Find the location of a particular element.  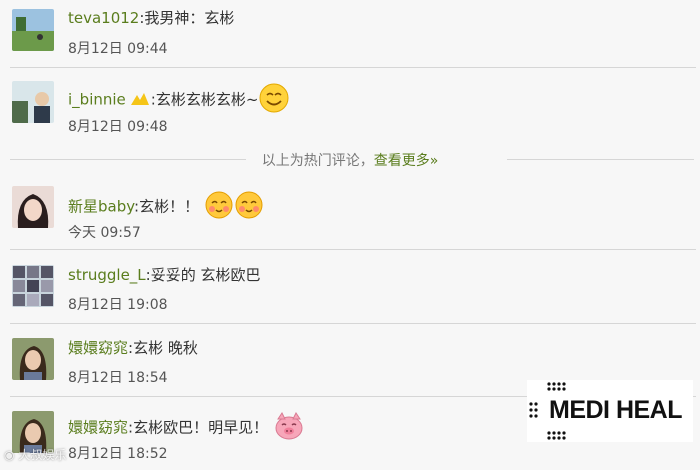

hot-comments-separator: 以上为热门评论，查看更多» is located at coordinates (350, 160).